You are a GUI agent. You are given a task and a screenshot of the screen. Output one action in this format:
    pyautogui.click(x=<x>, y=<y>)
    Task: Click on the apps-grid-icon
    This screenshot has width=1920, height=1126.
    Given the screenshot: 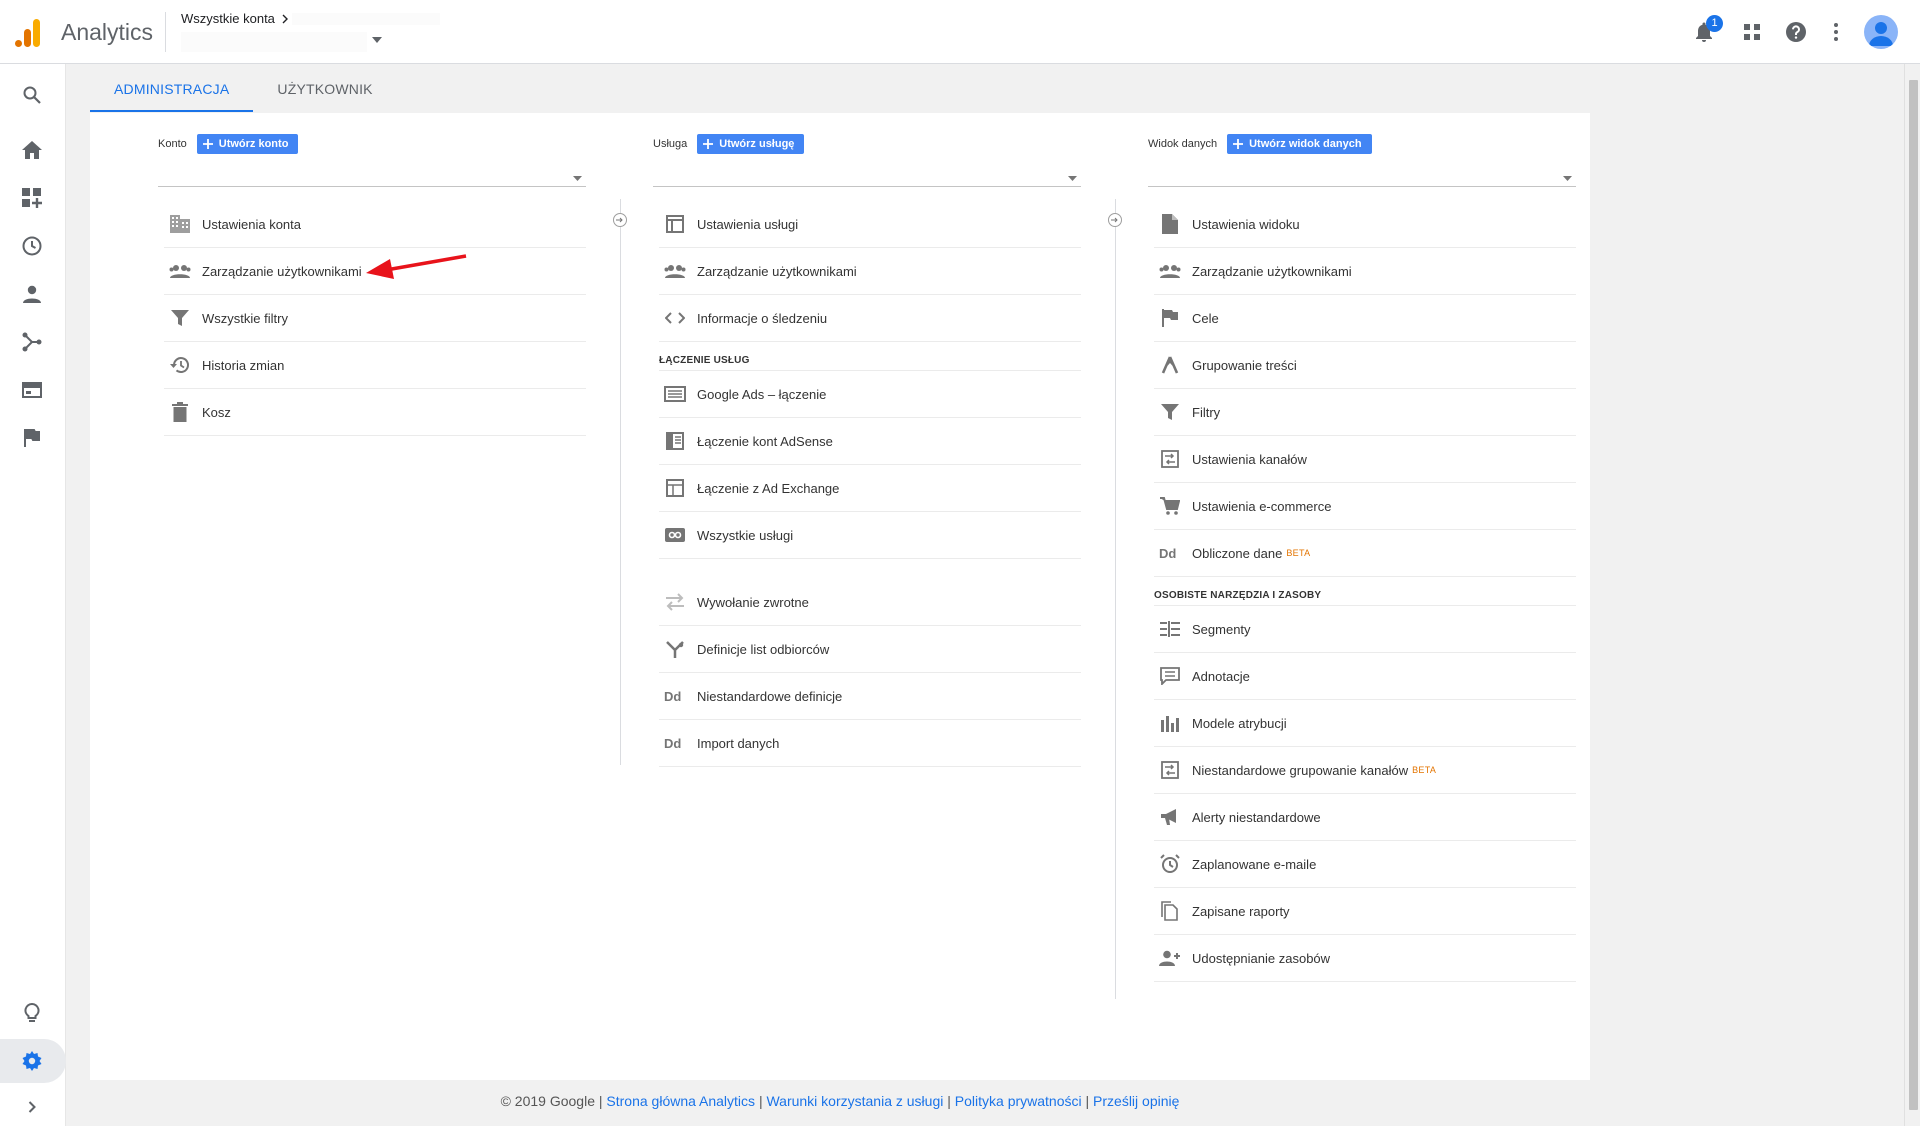 What is the action you would take?
    pyautogui.click(x=1752, y=32)
    